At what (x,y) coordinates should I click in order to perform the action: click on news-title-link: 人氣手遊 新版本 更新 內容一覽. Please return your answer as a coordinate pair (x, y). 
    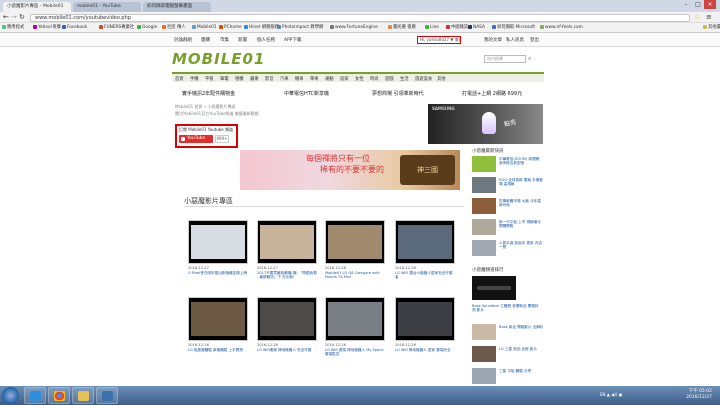
    Looking at the image, I should click on (521, 245).